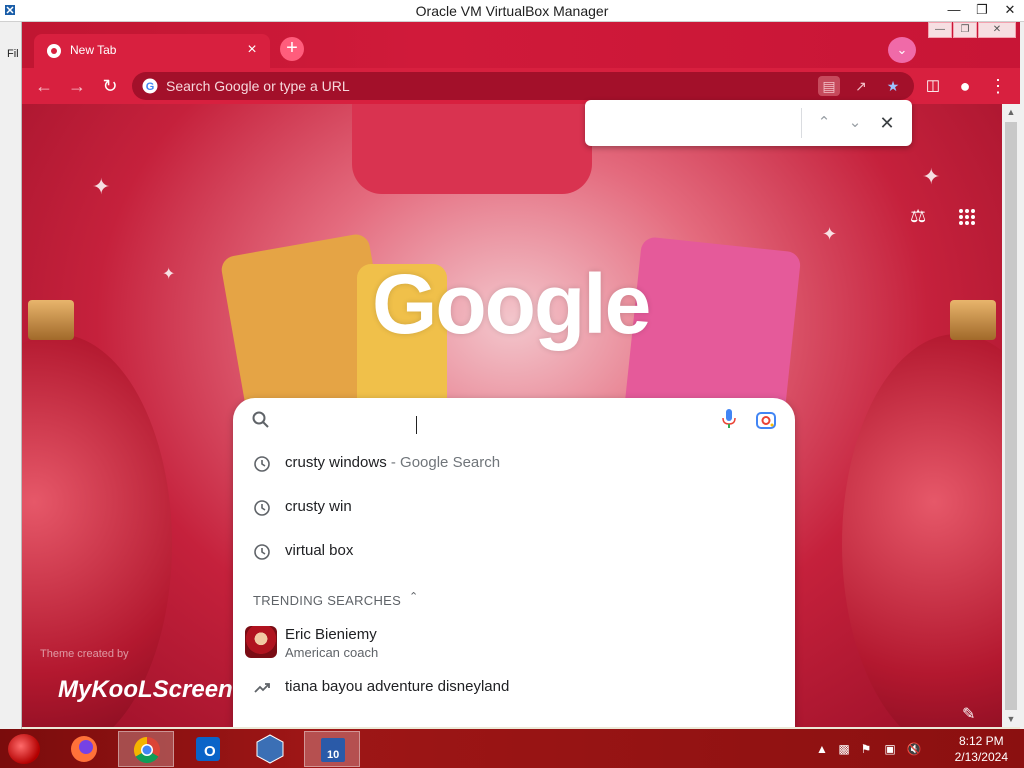 This screenshot has width=1024, height=768. Describe the element at coordinates (145, 689) in the screenshot. I see `theme-brand: MyKooLScreen` at that location.